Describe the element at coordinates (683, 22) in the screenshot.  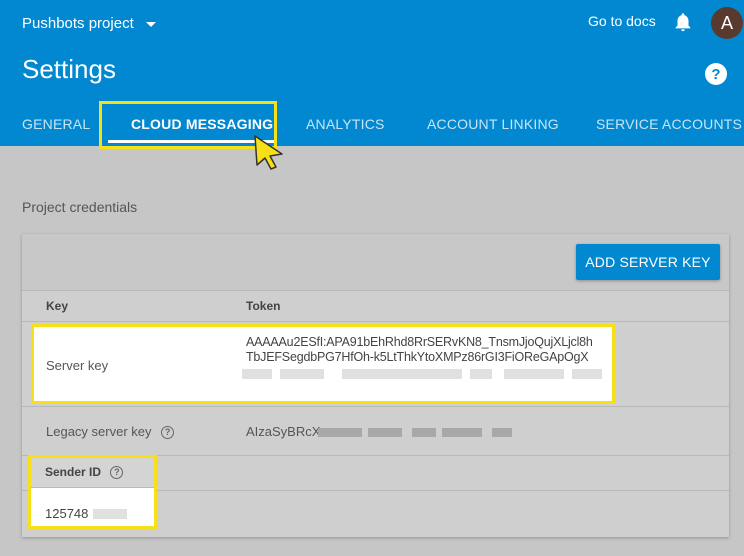
I see `bell-icon` at that location.